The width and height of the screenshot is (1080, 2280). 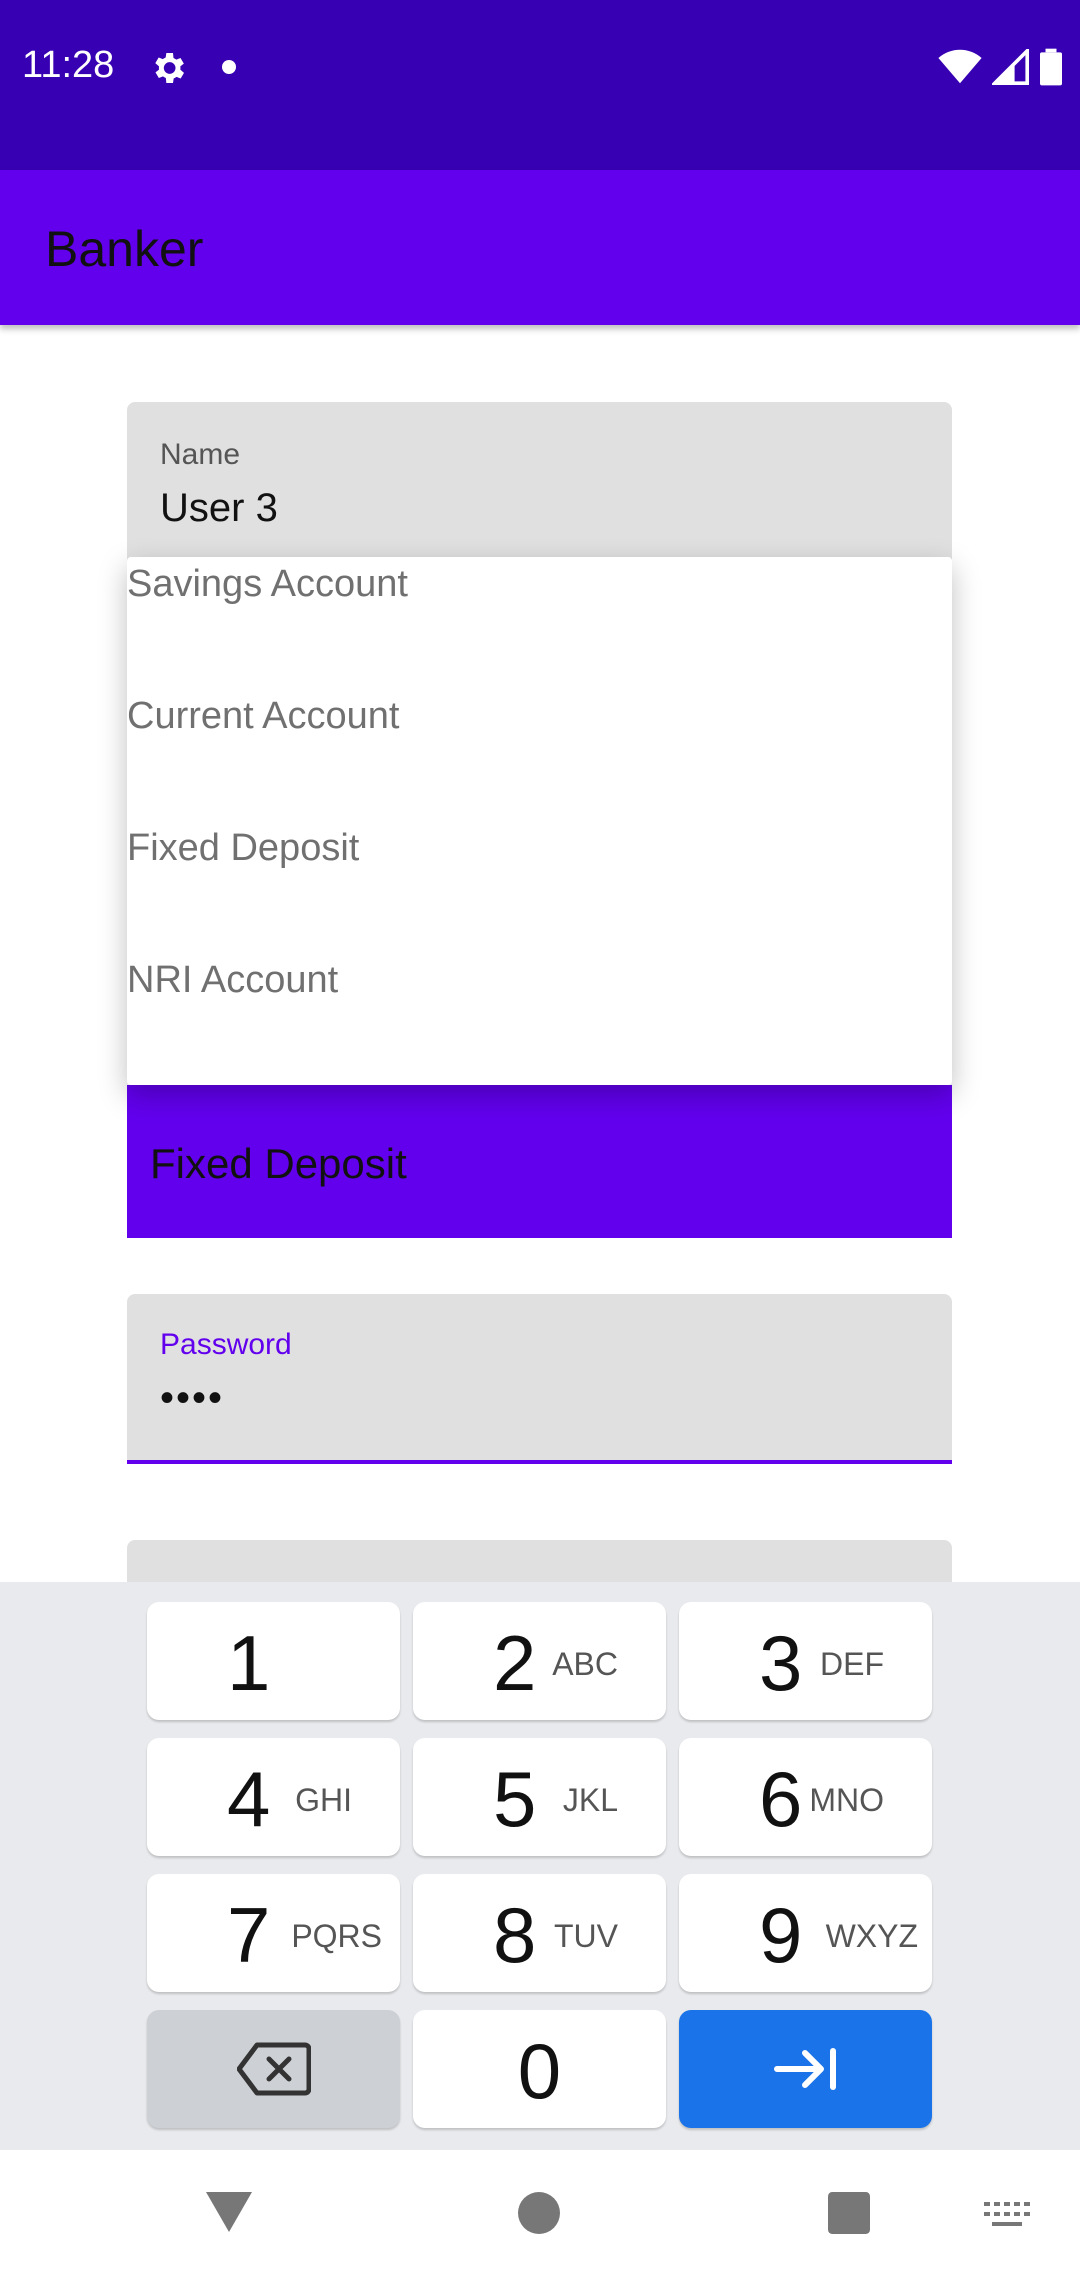 I want to click on account-type-selector: Fixed Deposit, so click(x=539, y=1161).